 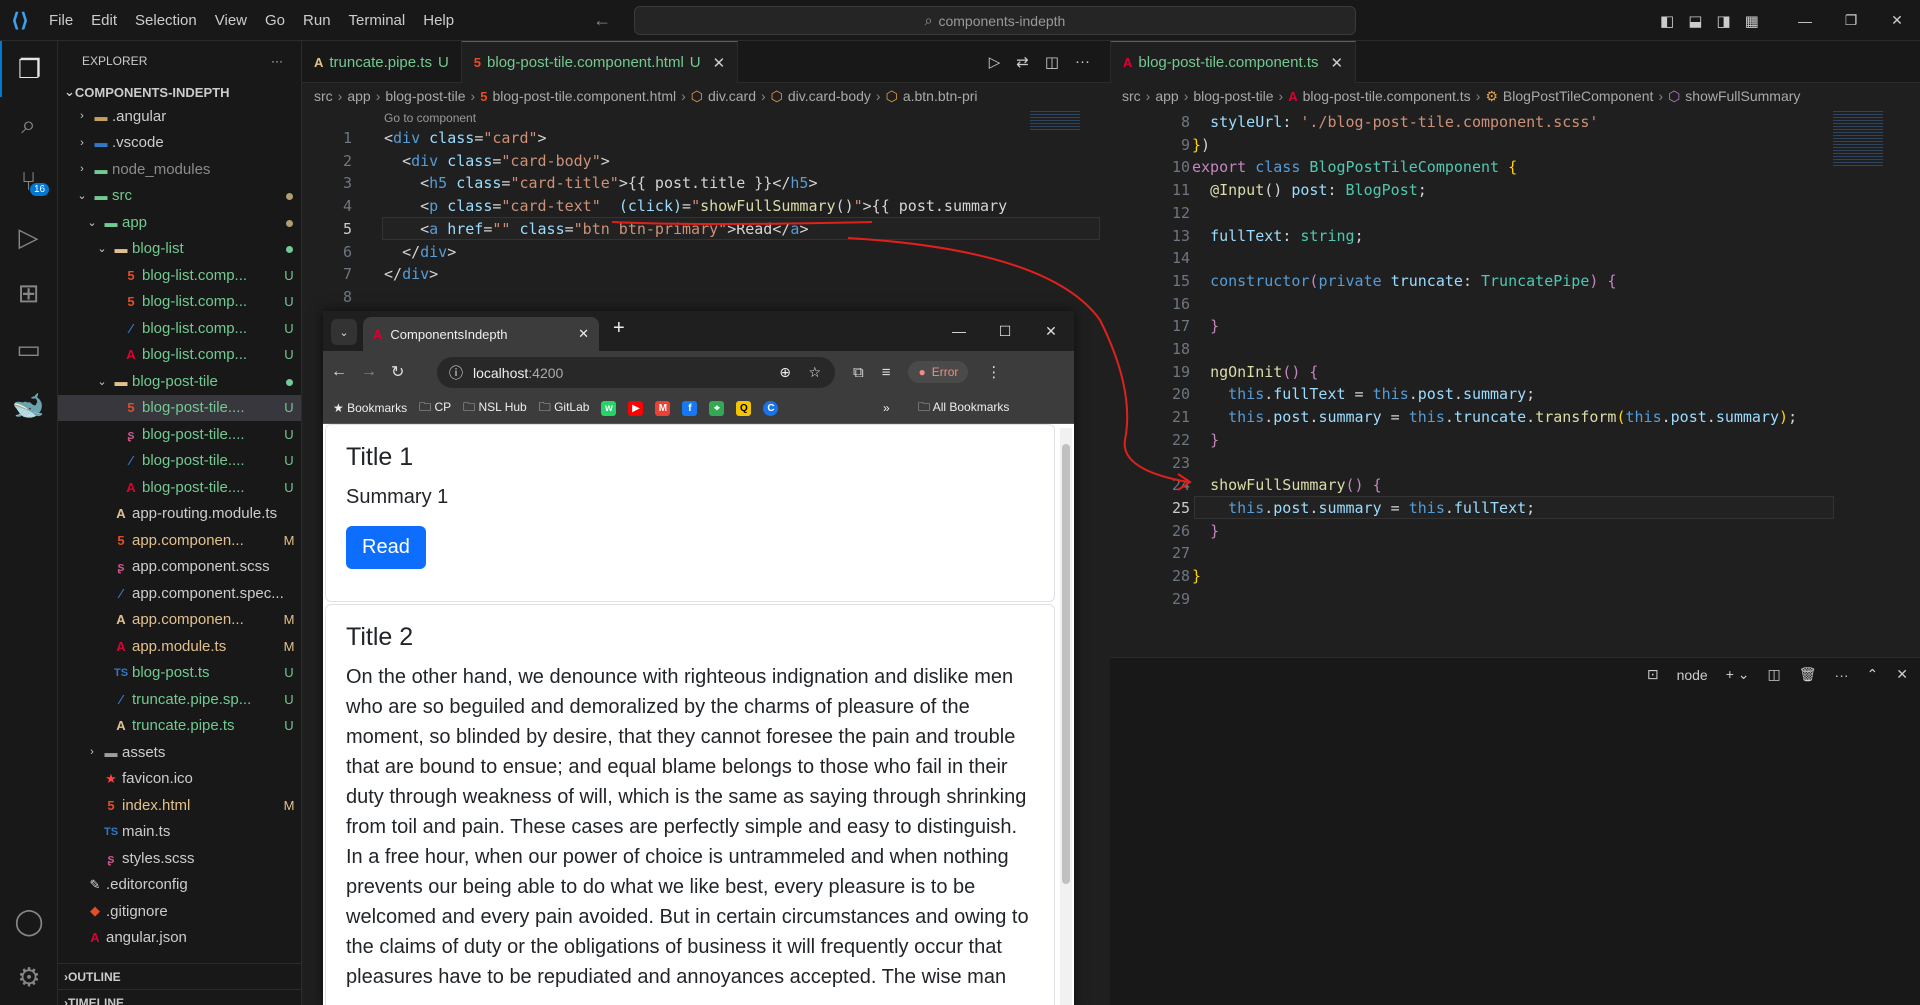 What do you see at coordinates (829, 96) in the screenshot?
I see `breadcrumb-item: div.card-body` at bounding box center [829, 96].